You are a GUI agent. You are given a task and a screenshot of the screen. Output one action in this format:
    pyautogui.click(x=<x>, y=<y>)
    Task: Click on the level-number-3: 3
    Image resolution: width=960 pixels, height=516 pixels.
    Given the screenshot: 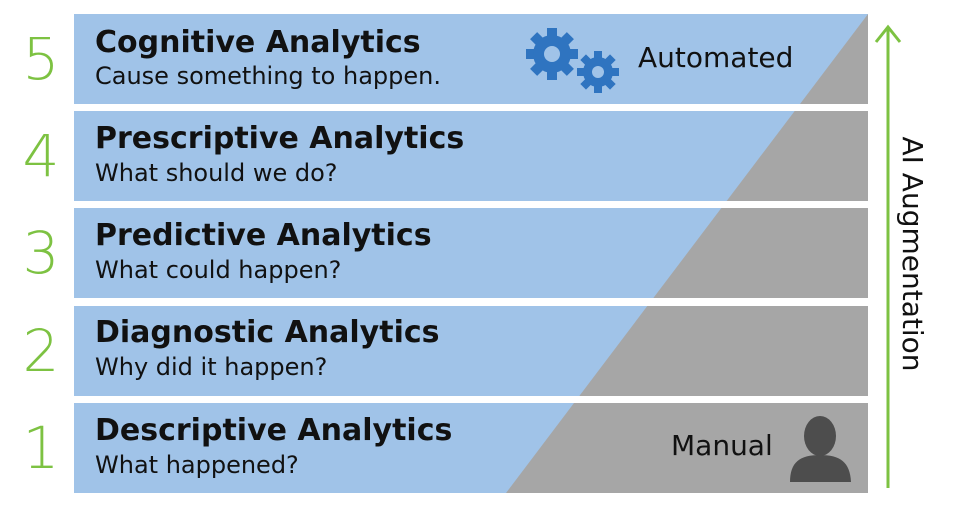 What is the action you would take?
    pyautogui.click(x=41, y=253)
    